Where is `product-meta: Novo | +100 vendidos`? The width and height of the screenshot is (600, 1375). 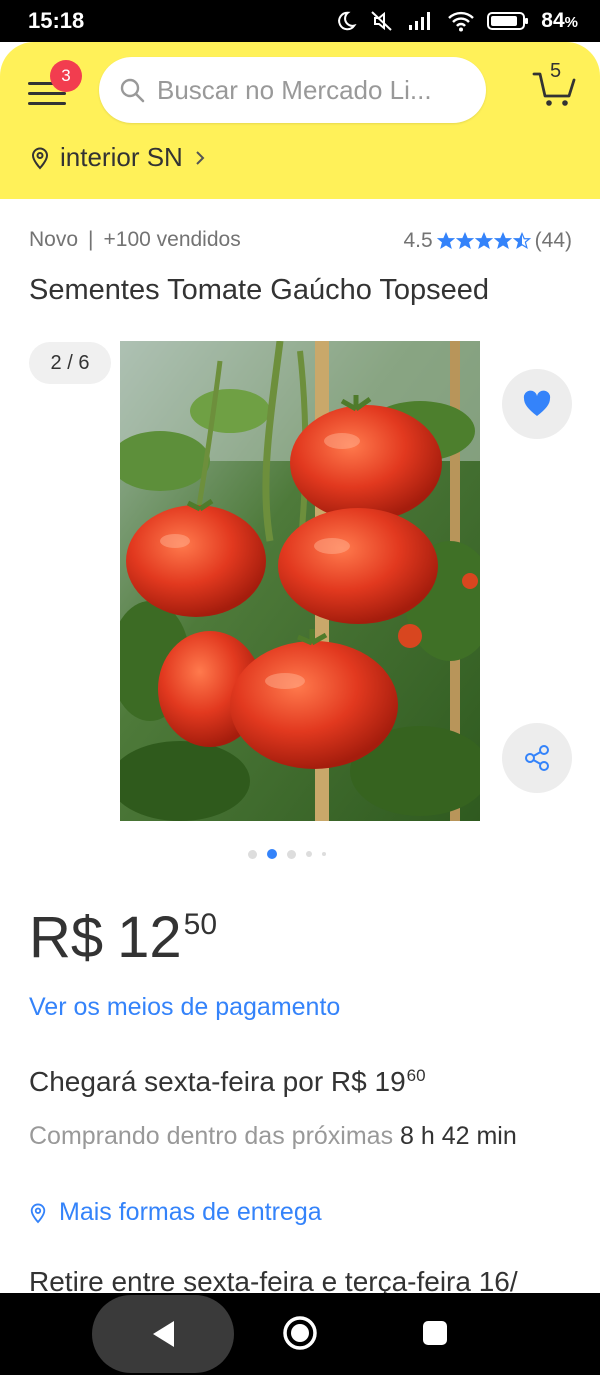 product-meta: Novo | +100 vendidos is located at coordinates (135, 240).